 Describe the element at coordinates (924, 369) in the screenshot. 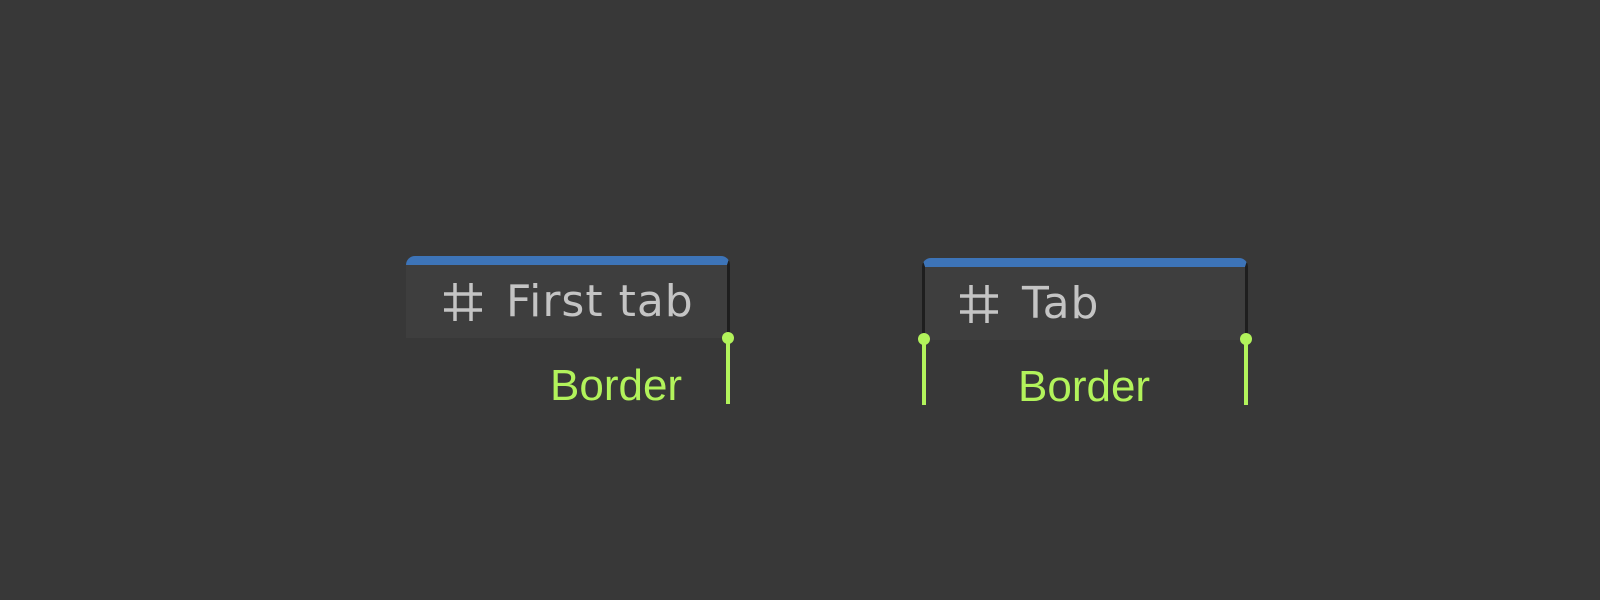

I see `border-marker-left` at that location.